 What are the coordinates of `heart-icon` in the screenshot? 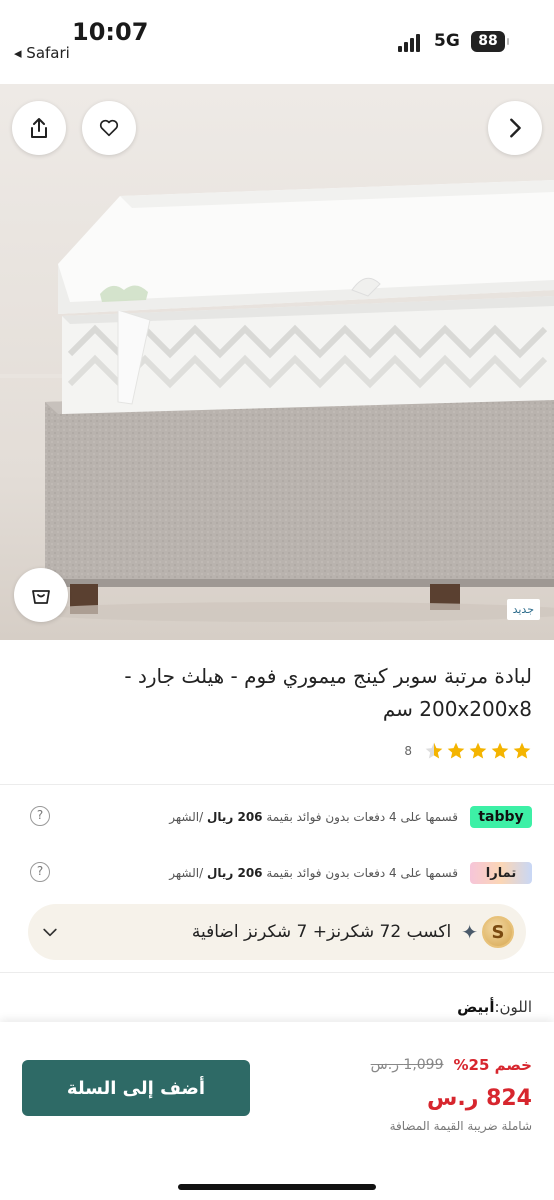 It's located at (109, 128).